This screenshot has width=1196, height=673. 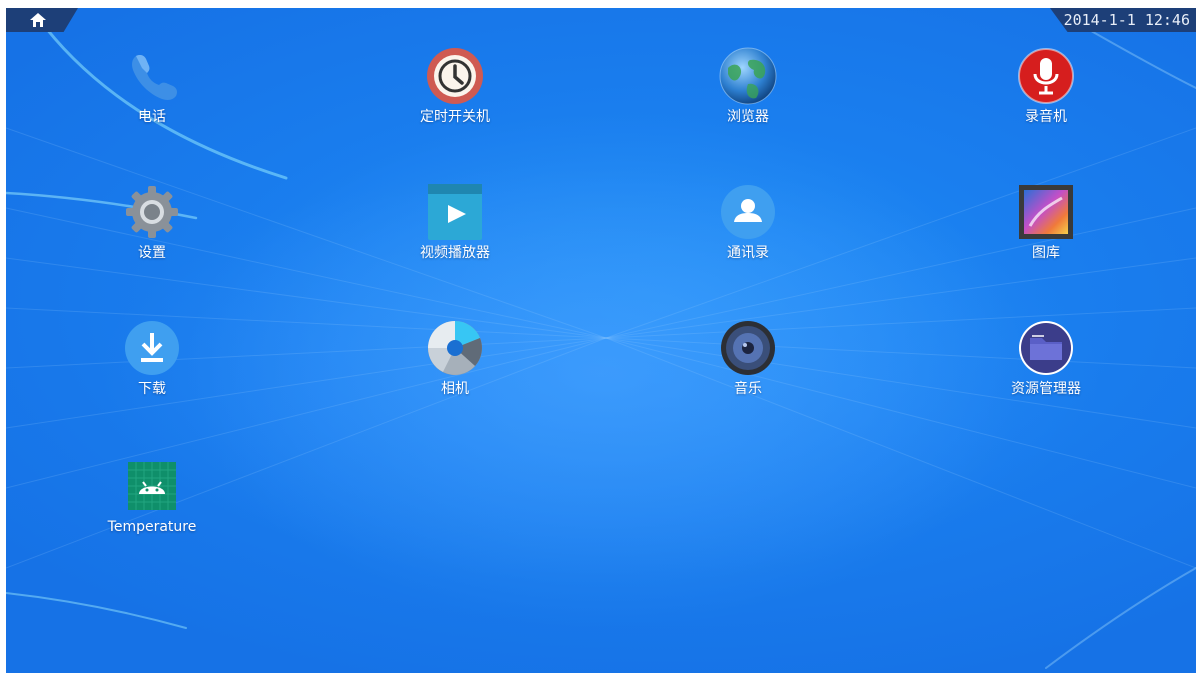 I want to click on app-label: Temperature, so click(x=152, y=527).